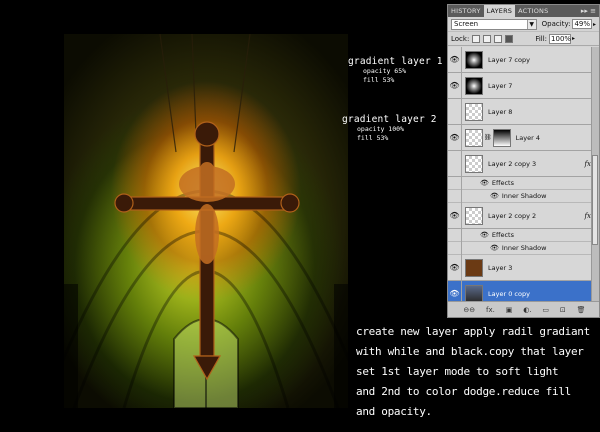  I want to click on lock-all-icon, so click(509, 38).